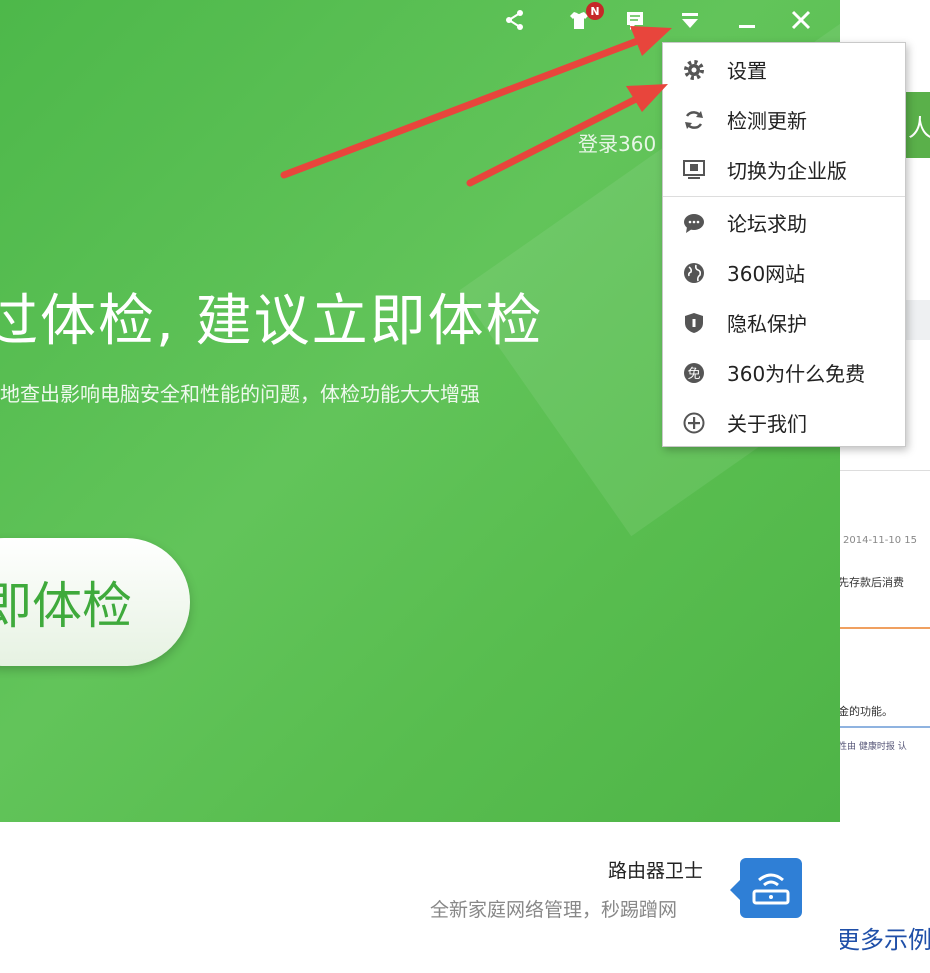 This screenshot has width=930, height=973. Describe the element at coordinates (787, 170) in the screenshot. I see `menu-item-label: 切换为企业版` at that location.